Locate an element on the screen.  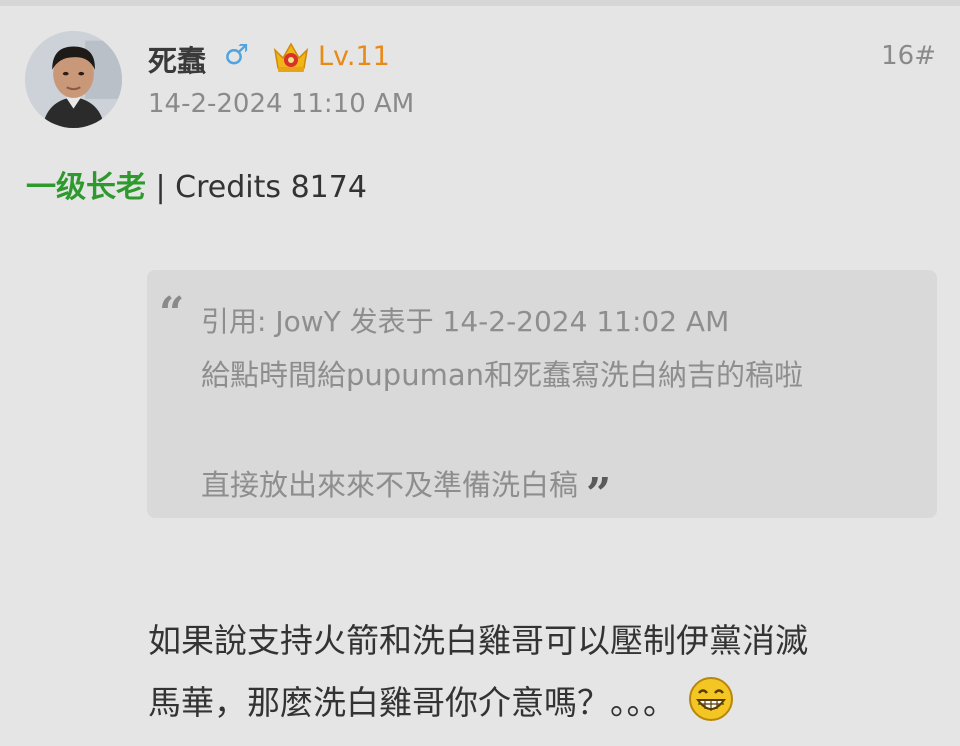
crown-icon is located at coordinates (291, 56).